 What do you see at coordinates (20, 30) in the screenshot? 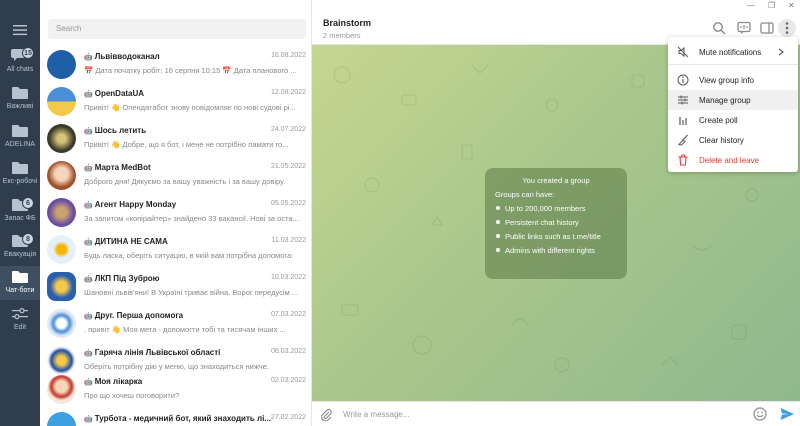
I see `main-menu-button` at bounding box center [20, 30].